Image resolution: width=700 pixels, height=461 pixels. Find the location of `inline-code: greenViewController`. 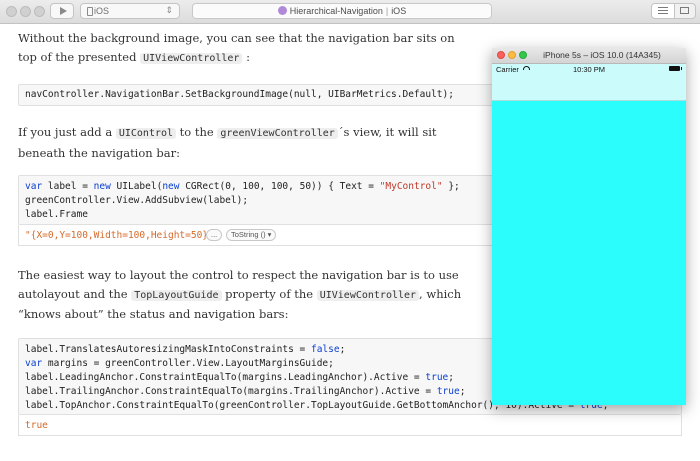

inline-code: greenViewController is located at coordinates (277, 133).